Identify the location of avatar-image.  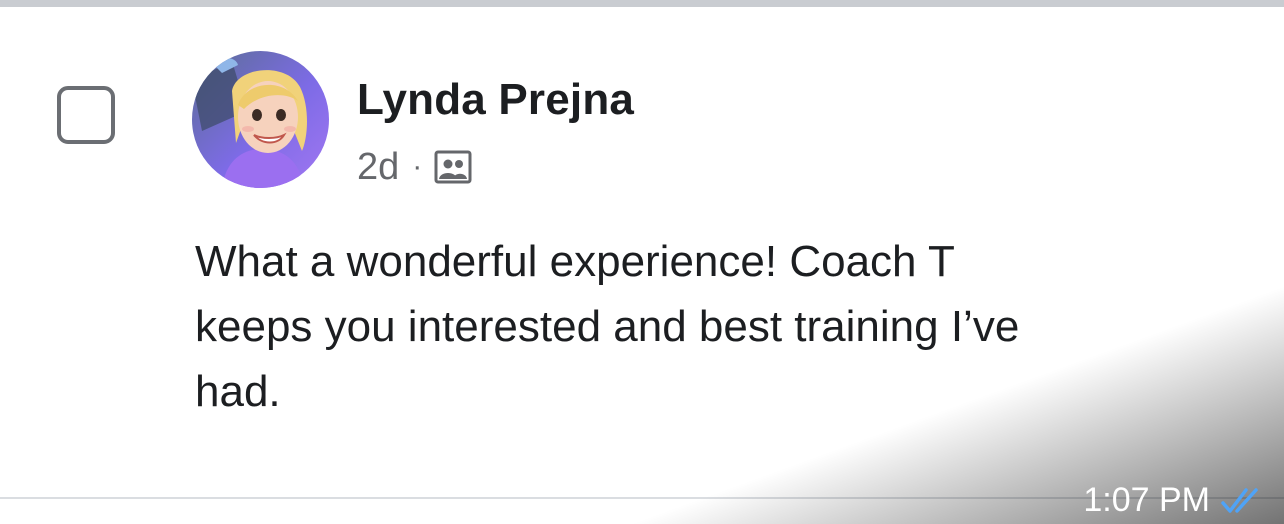
(260, 119).